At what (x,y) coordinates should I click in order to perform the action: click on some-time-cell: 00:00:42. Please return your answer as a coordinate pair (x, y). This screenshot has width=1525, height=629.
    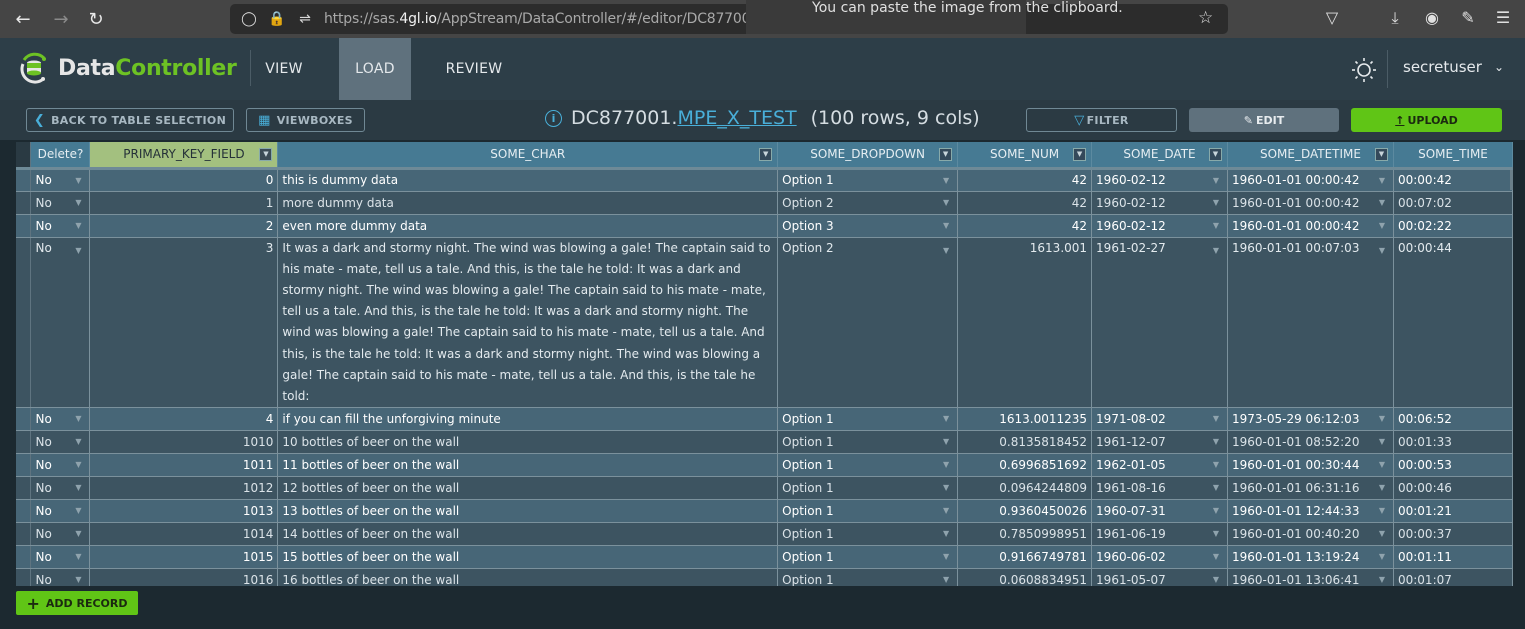
    Looking at the image, I should click on (1453, 180).